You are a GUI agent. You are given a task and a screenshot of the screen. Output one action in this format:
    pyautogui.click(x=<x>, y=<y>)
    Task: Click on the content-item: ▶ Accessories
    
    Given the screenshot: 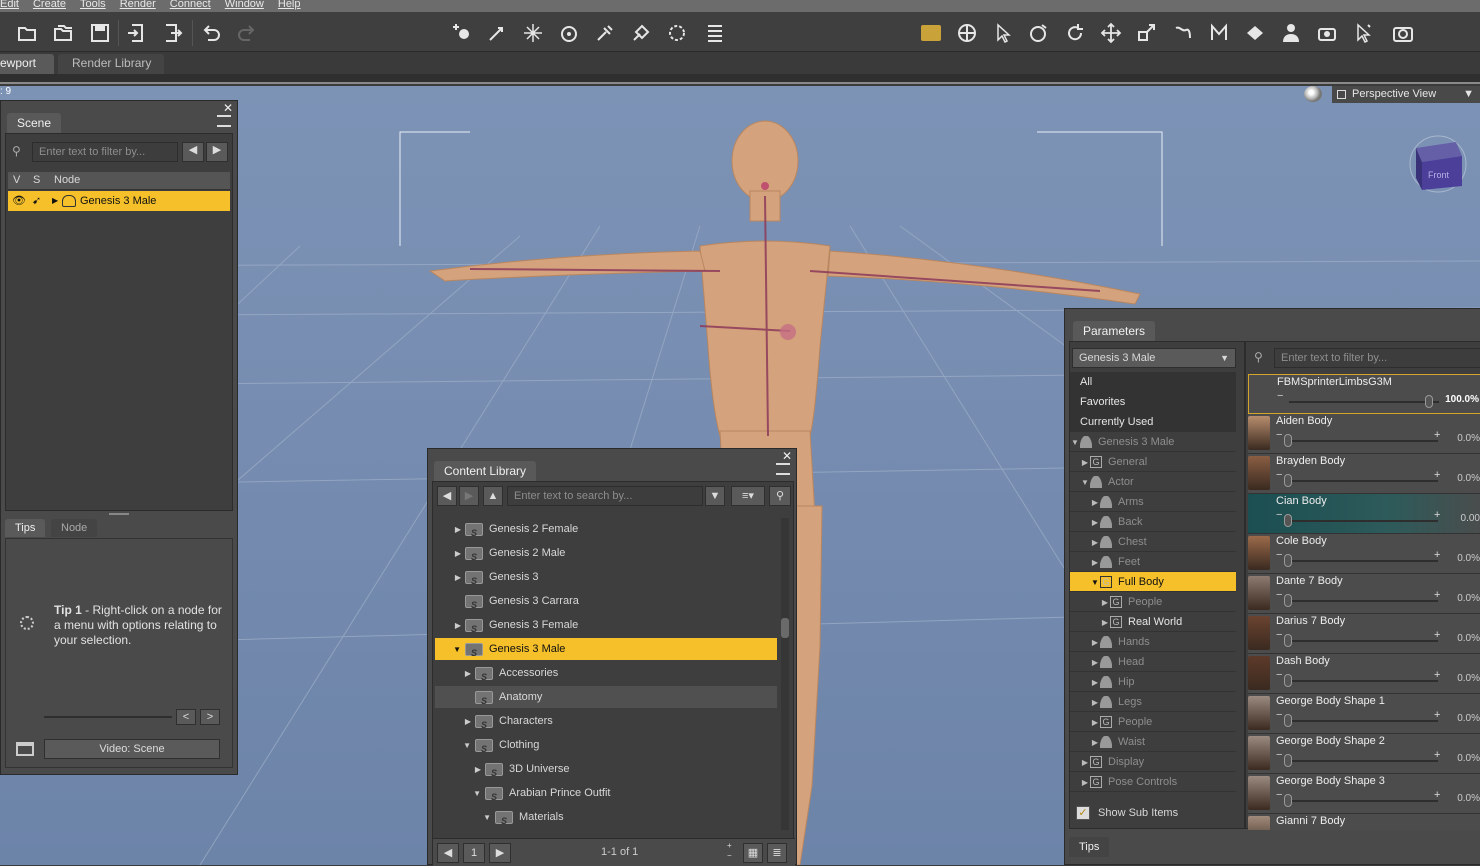 What is the action you would take?
    pyautogui.click(x=606, y=675)
    